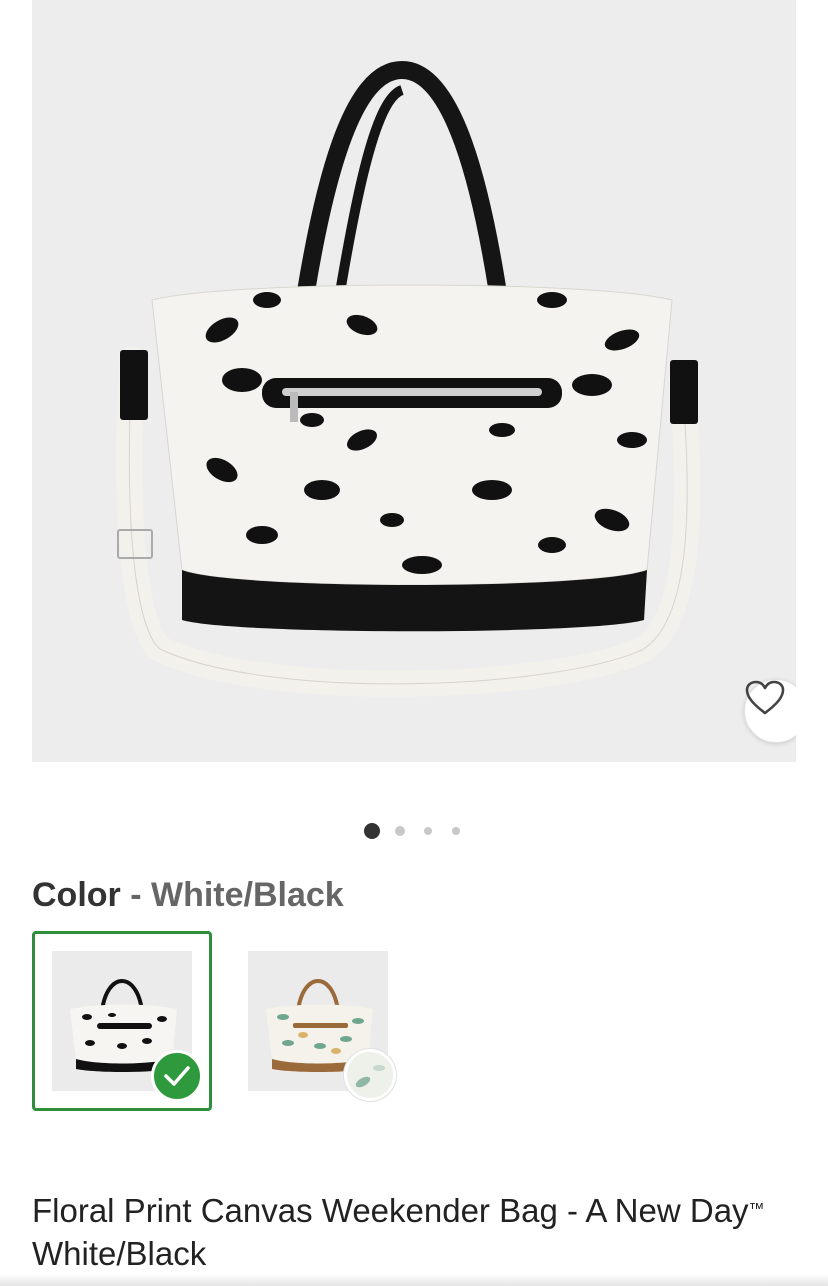 Image resolution: width=828 pixels, height=1286 pixels. What do you see at coordinates (370, 1075) in the screenshot?
I see `pattern-preview-chip` at bounding box center [370, 1075].